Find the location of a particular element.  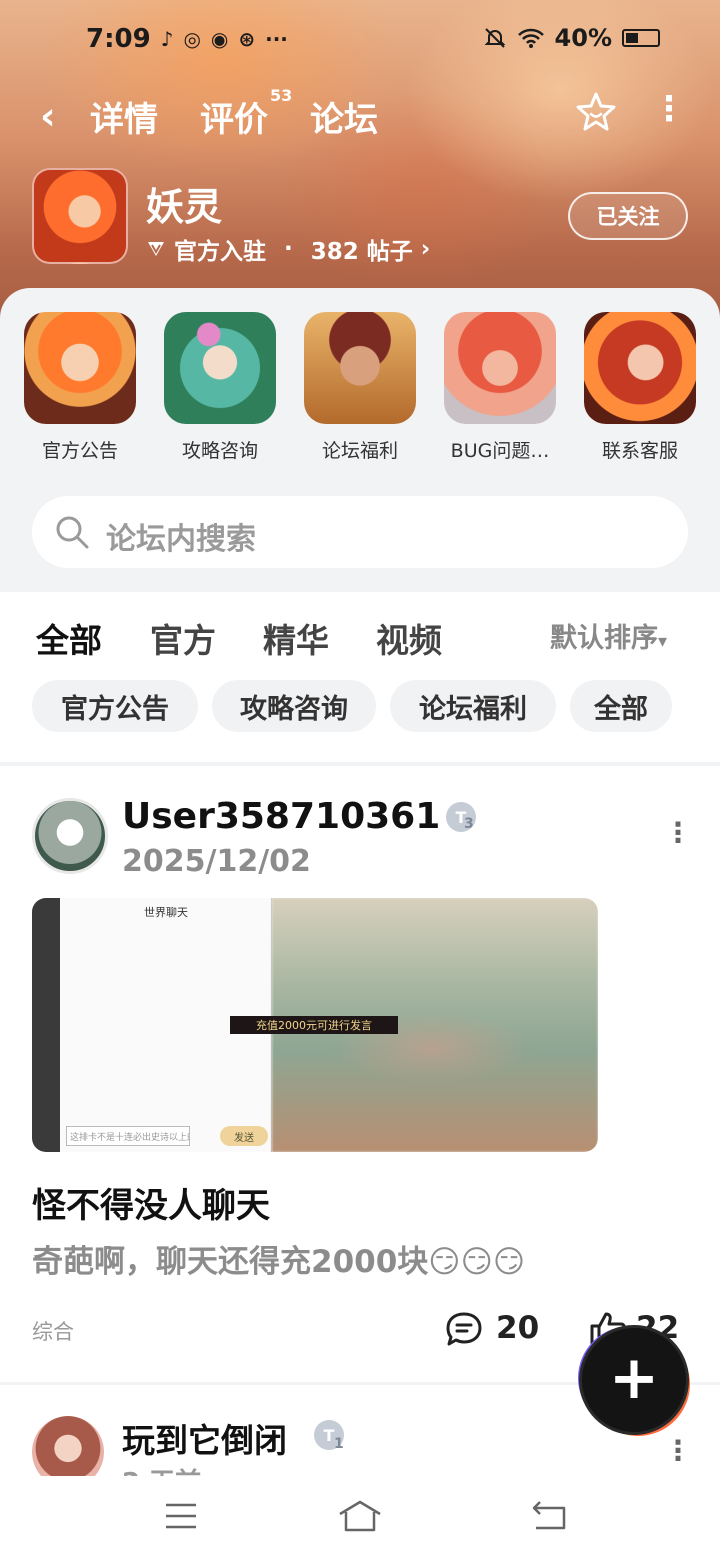

user-level-number: 1 is located at coordinates (339, 1444).